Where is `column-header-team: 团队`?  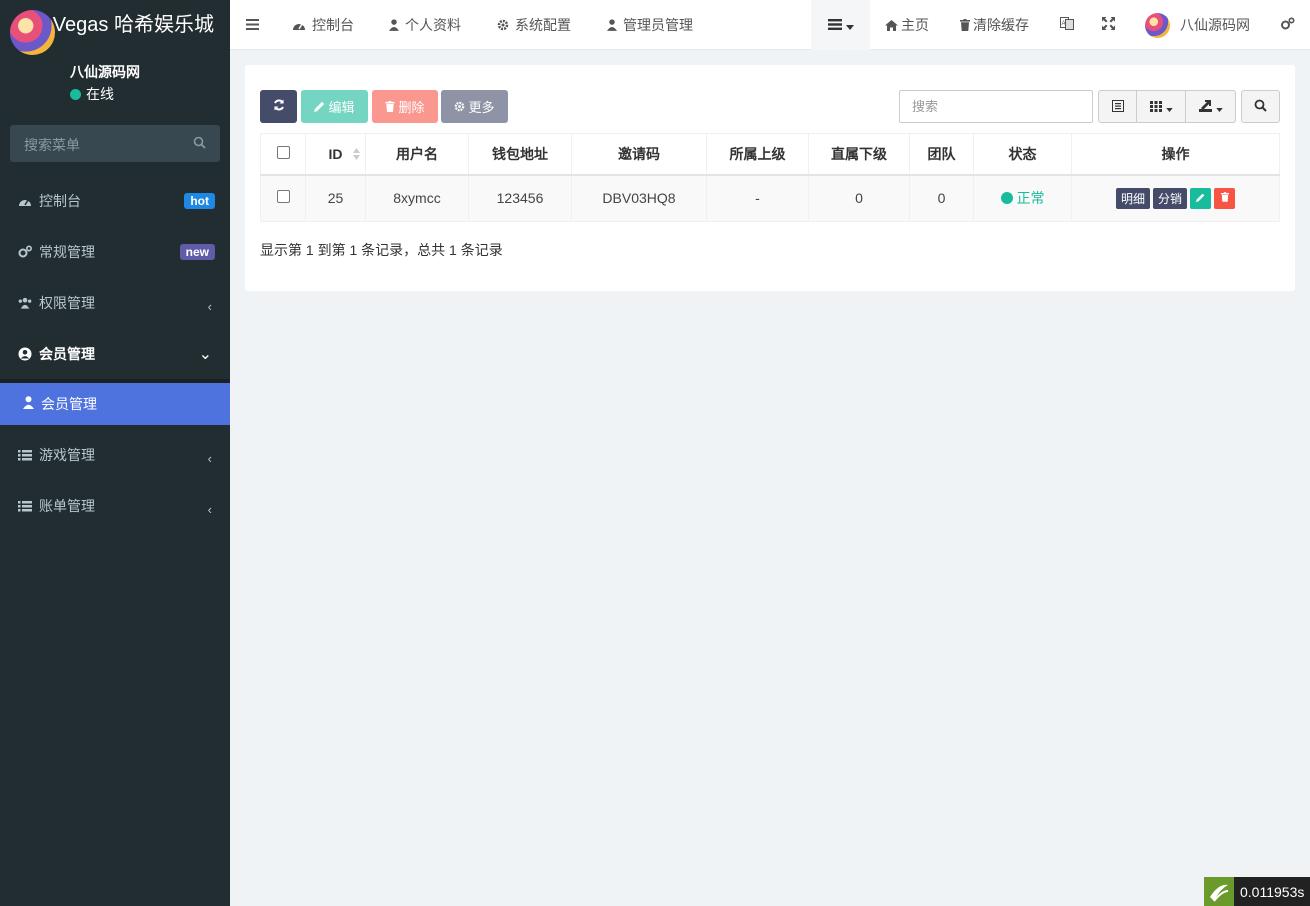
column-header-team: 团队 is located at coordinates (941, 154).